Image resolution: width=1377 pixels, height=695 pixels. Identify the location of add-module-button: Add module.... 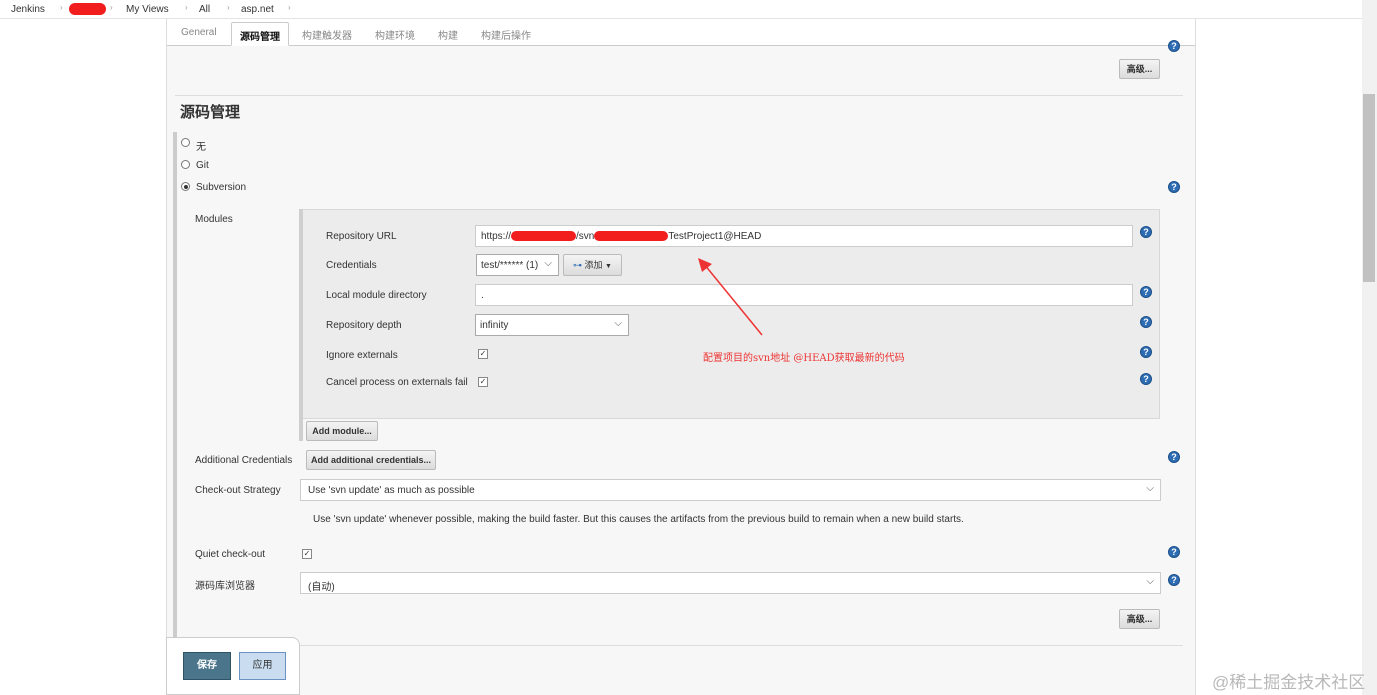
(342, 431).